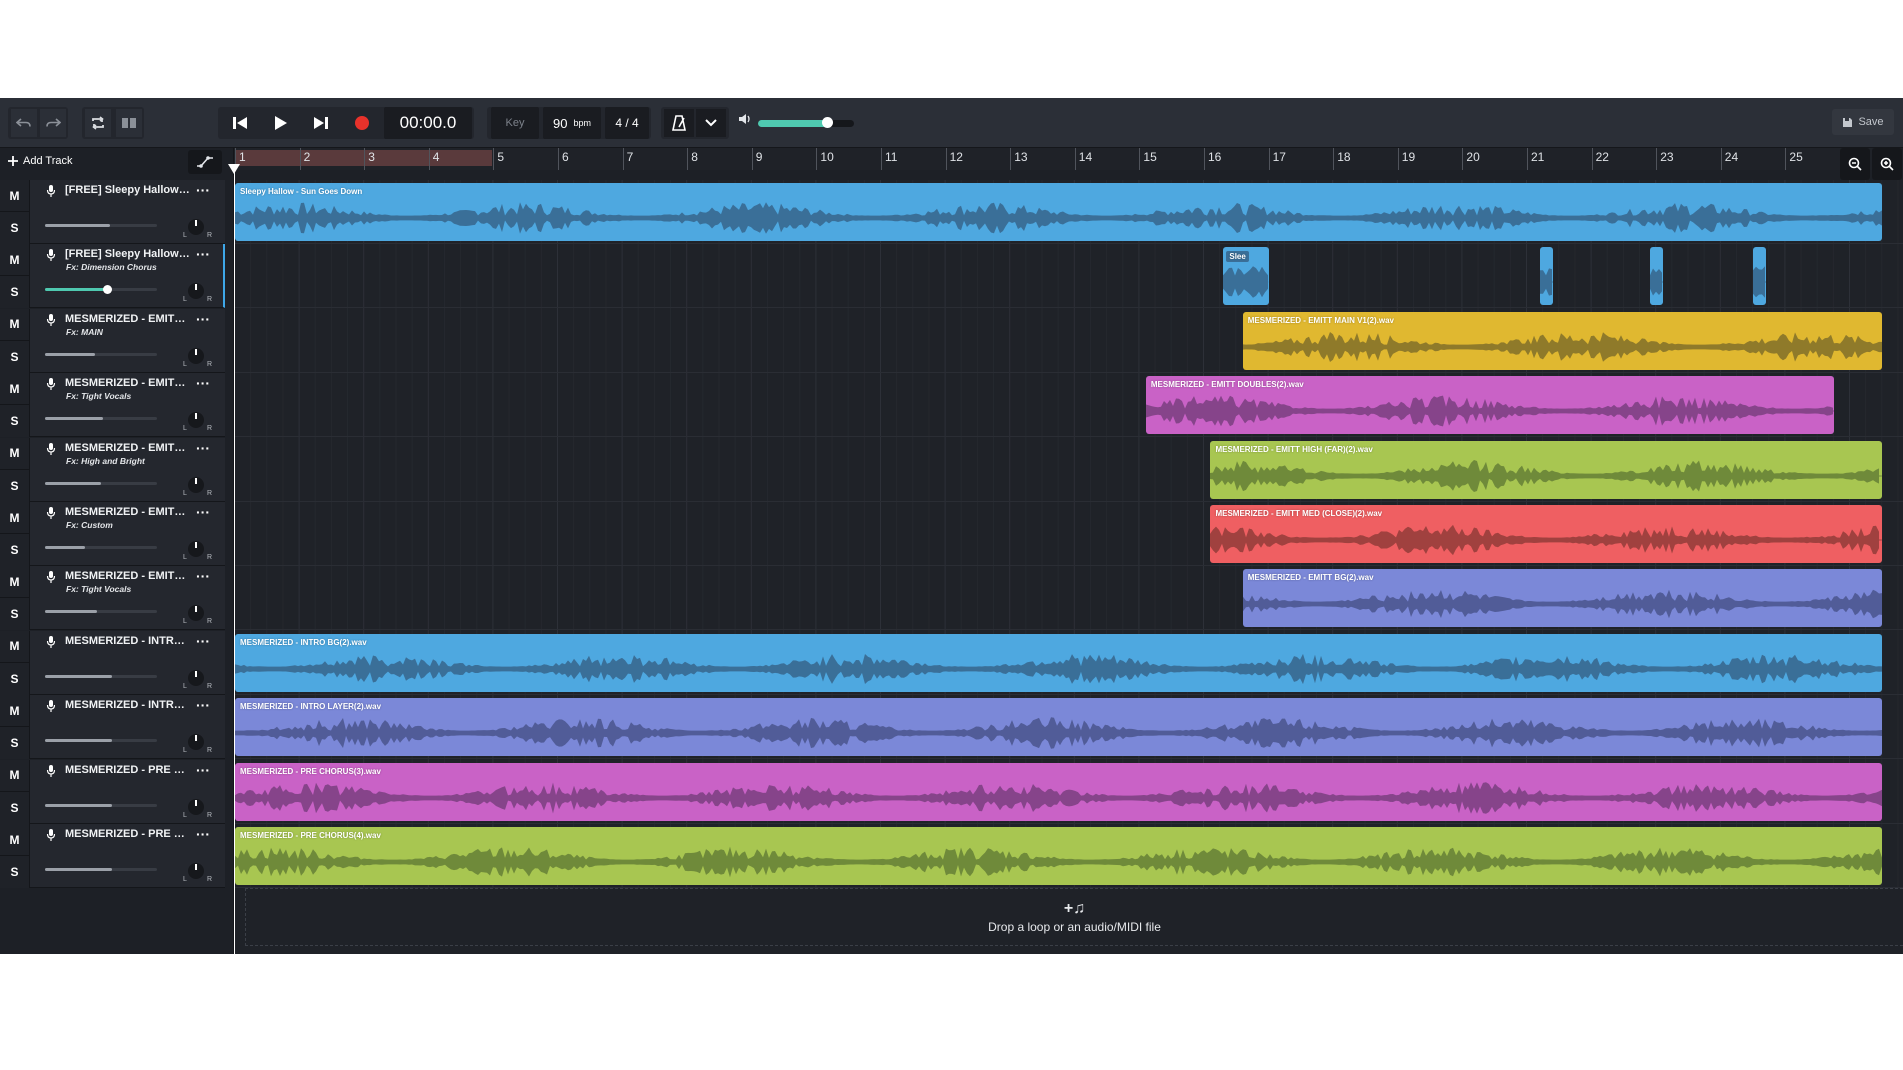  I want to click on track-name: MESMERIZED - INTRO BG(2), so click(128, 641).